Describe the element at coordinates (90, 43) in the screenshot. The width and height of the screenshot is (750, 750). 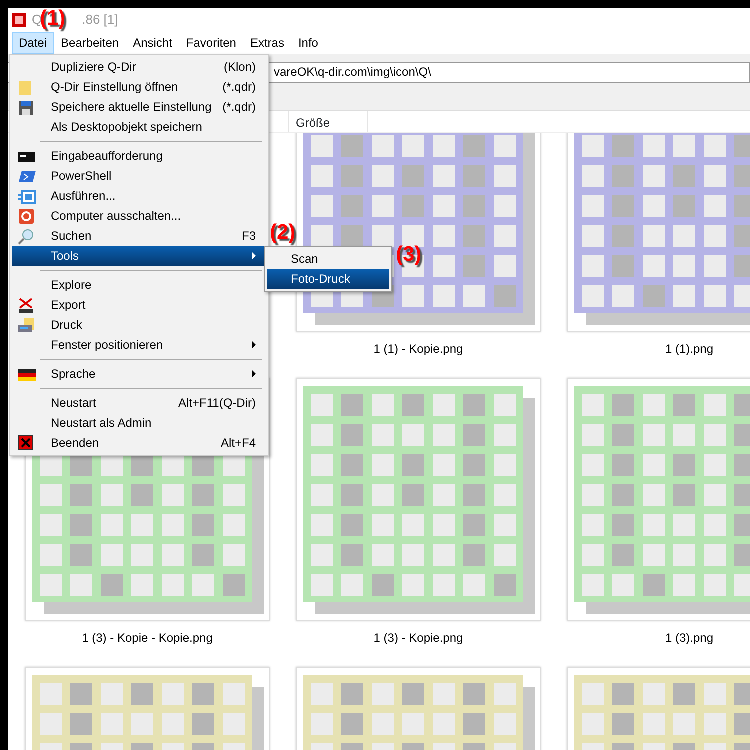
I see `menu-item: Bearbeiten` at that location.